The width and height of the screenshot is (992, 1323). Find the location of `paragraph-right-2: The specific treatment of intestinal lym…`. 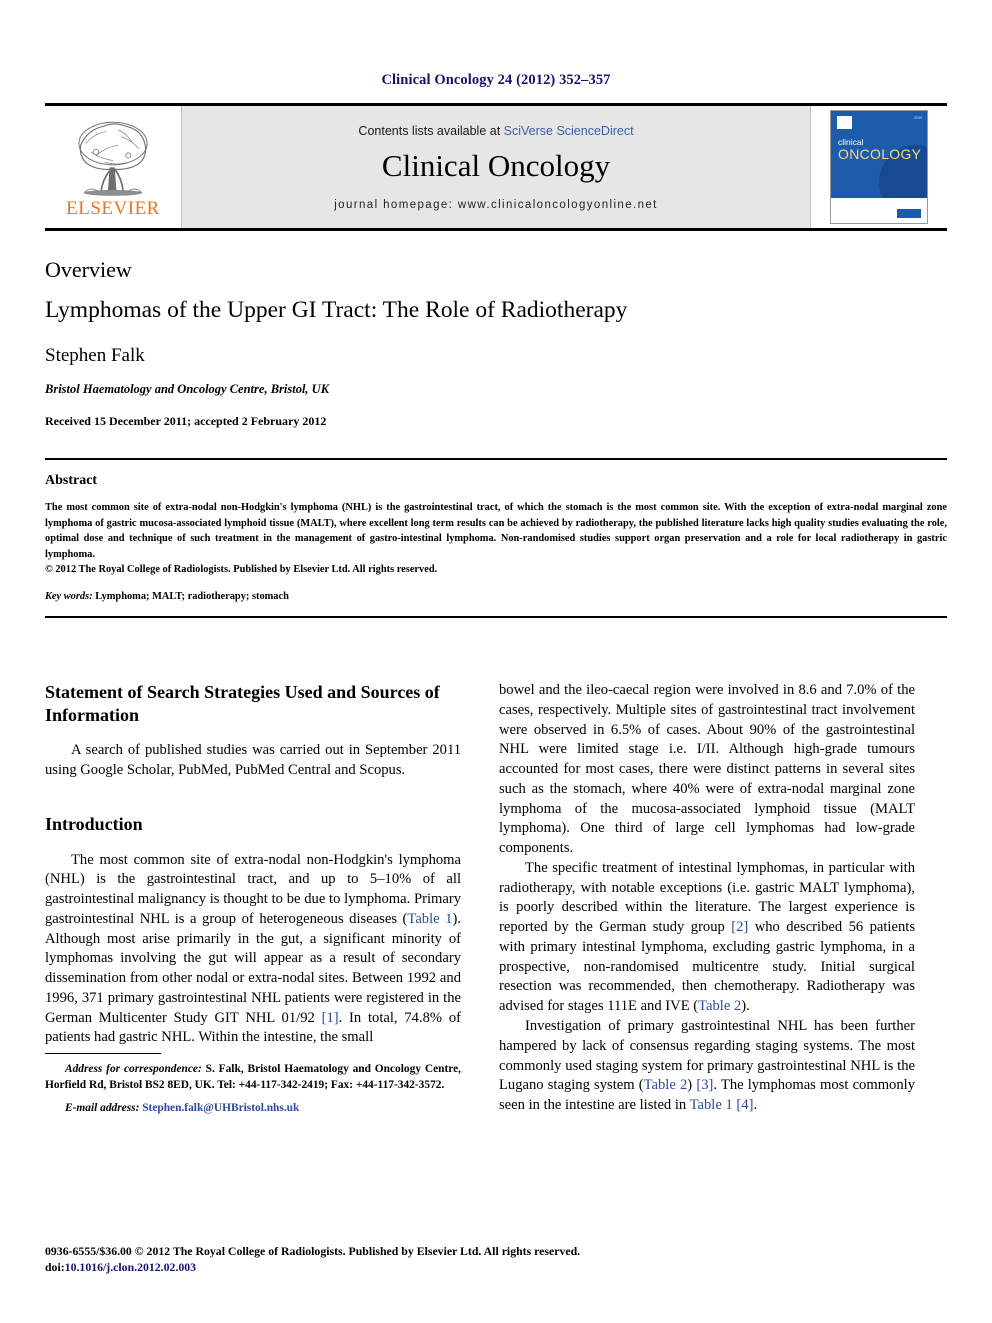

paragraph-right-2: The specific treatment of intestinal lym… is located at coordinates (707, 938).